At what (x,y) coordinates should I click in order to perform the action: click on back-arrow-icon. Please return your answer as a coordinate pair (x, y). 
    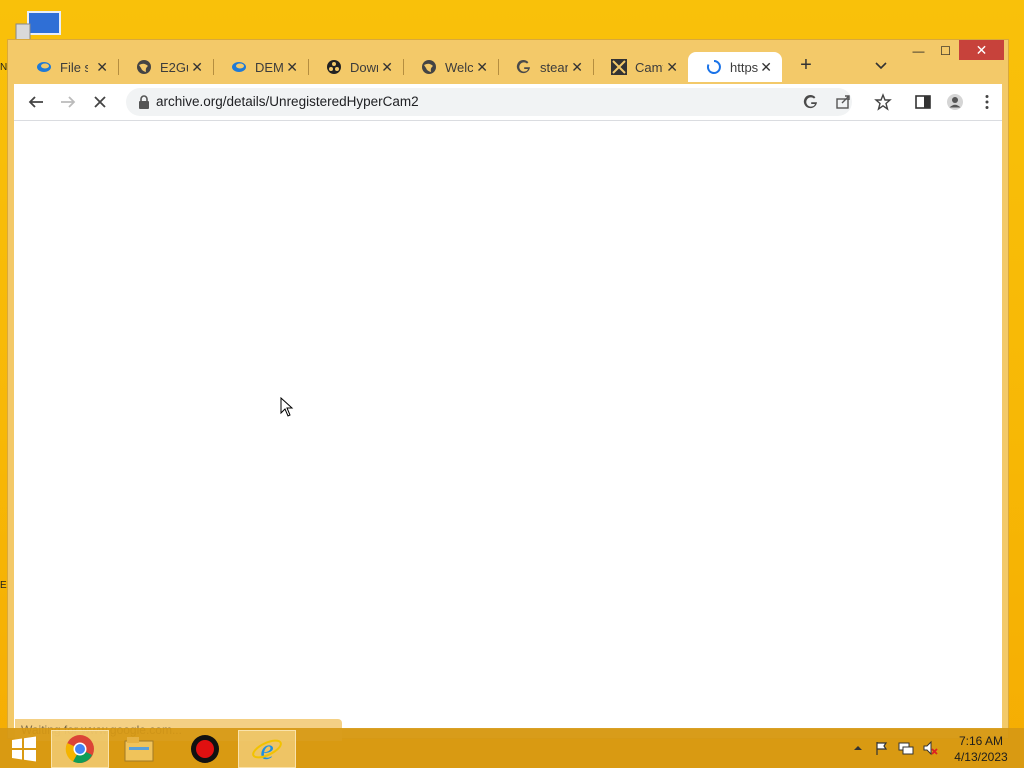
    Looking at the image, I should click on (36, 102).